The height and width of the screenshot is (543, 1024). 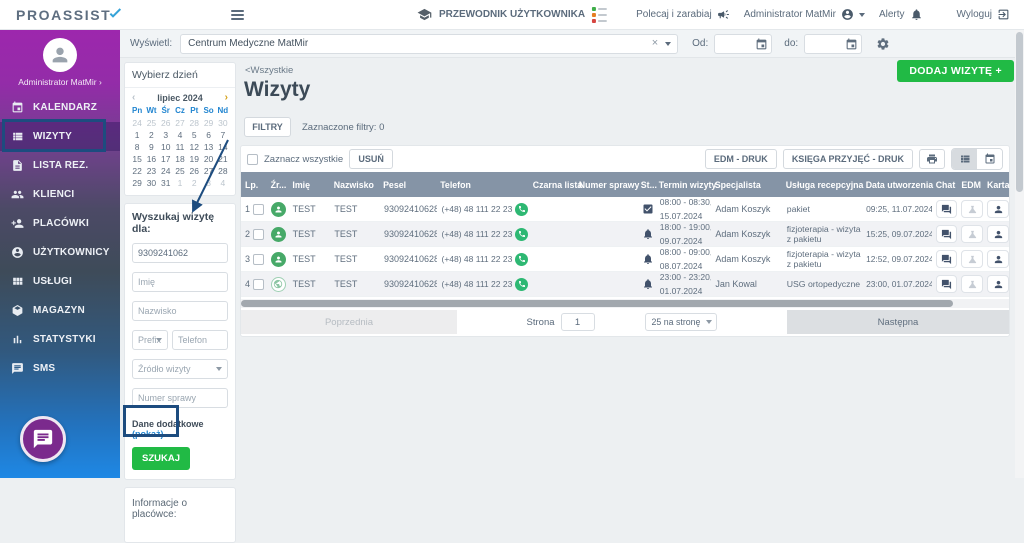 What do you see at coordinates (932, 159) in the screenshot?
I see `print-button` at bounding box center [932, 159].